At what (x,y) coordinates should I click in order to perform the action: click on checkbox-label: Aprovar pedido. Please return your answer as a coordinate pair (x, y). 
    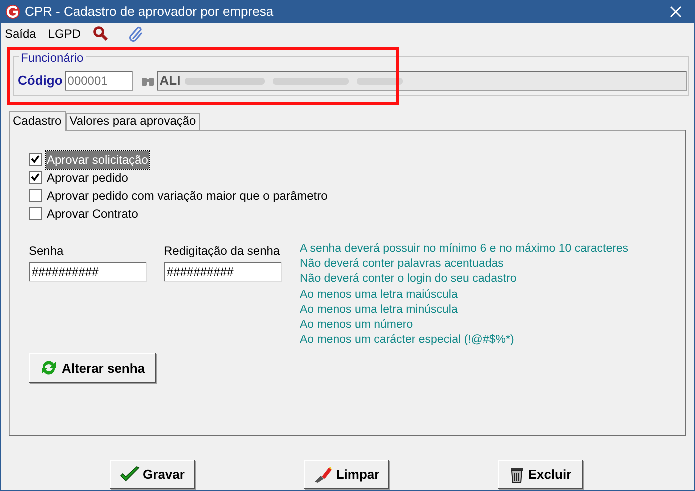
    Looking at the image, I should click on (88, 178).